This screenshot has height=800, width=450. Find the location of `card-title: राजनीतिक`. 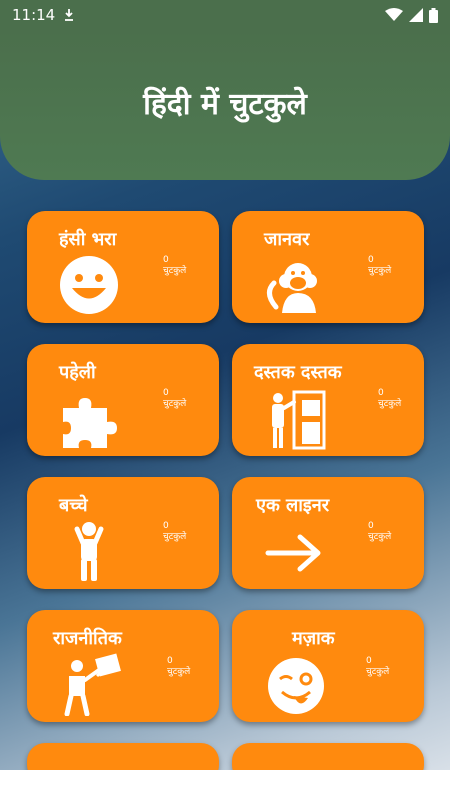

card-title: राजनीतिक is located at coordinates (87, 638).